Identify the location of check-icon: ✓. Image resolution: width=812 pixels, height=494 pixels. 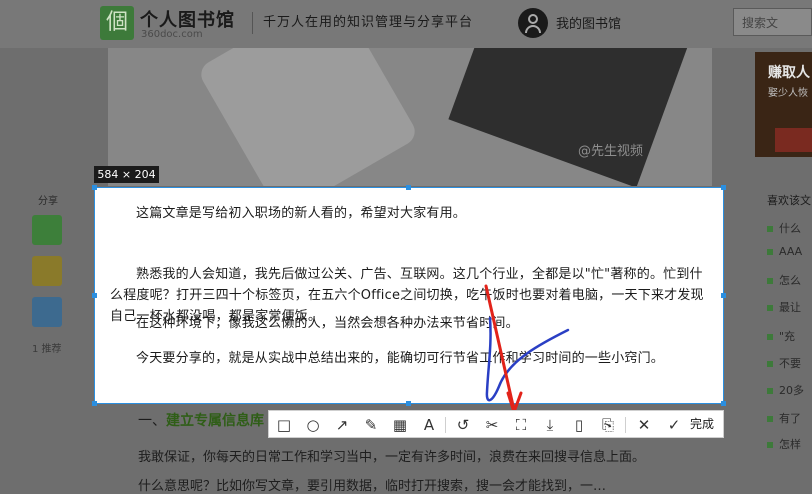
(674, 425).